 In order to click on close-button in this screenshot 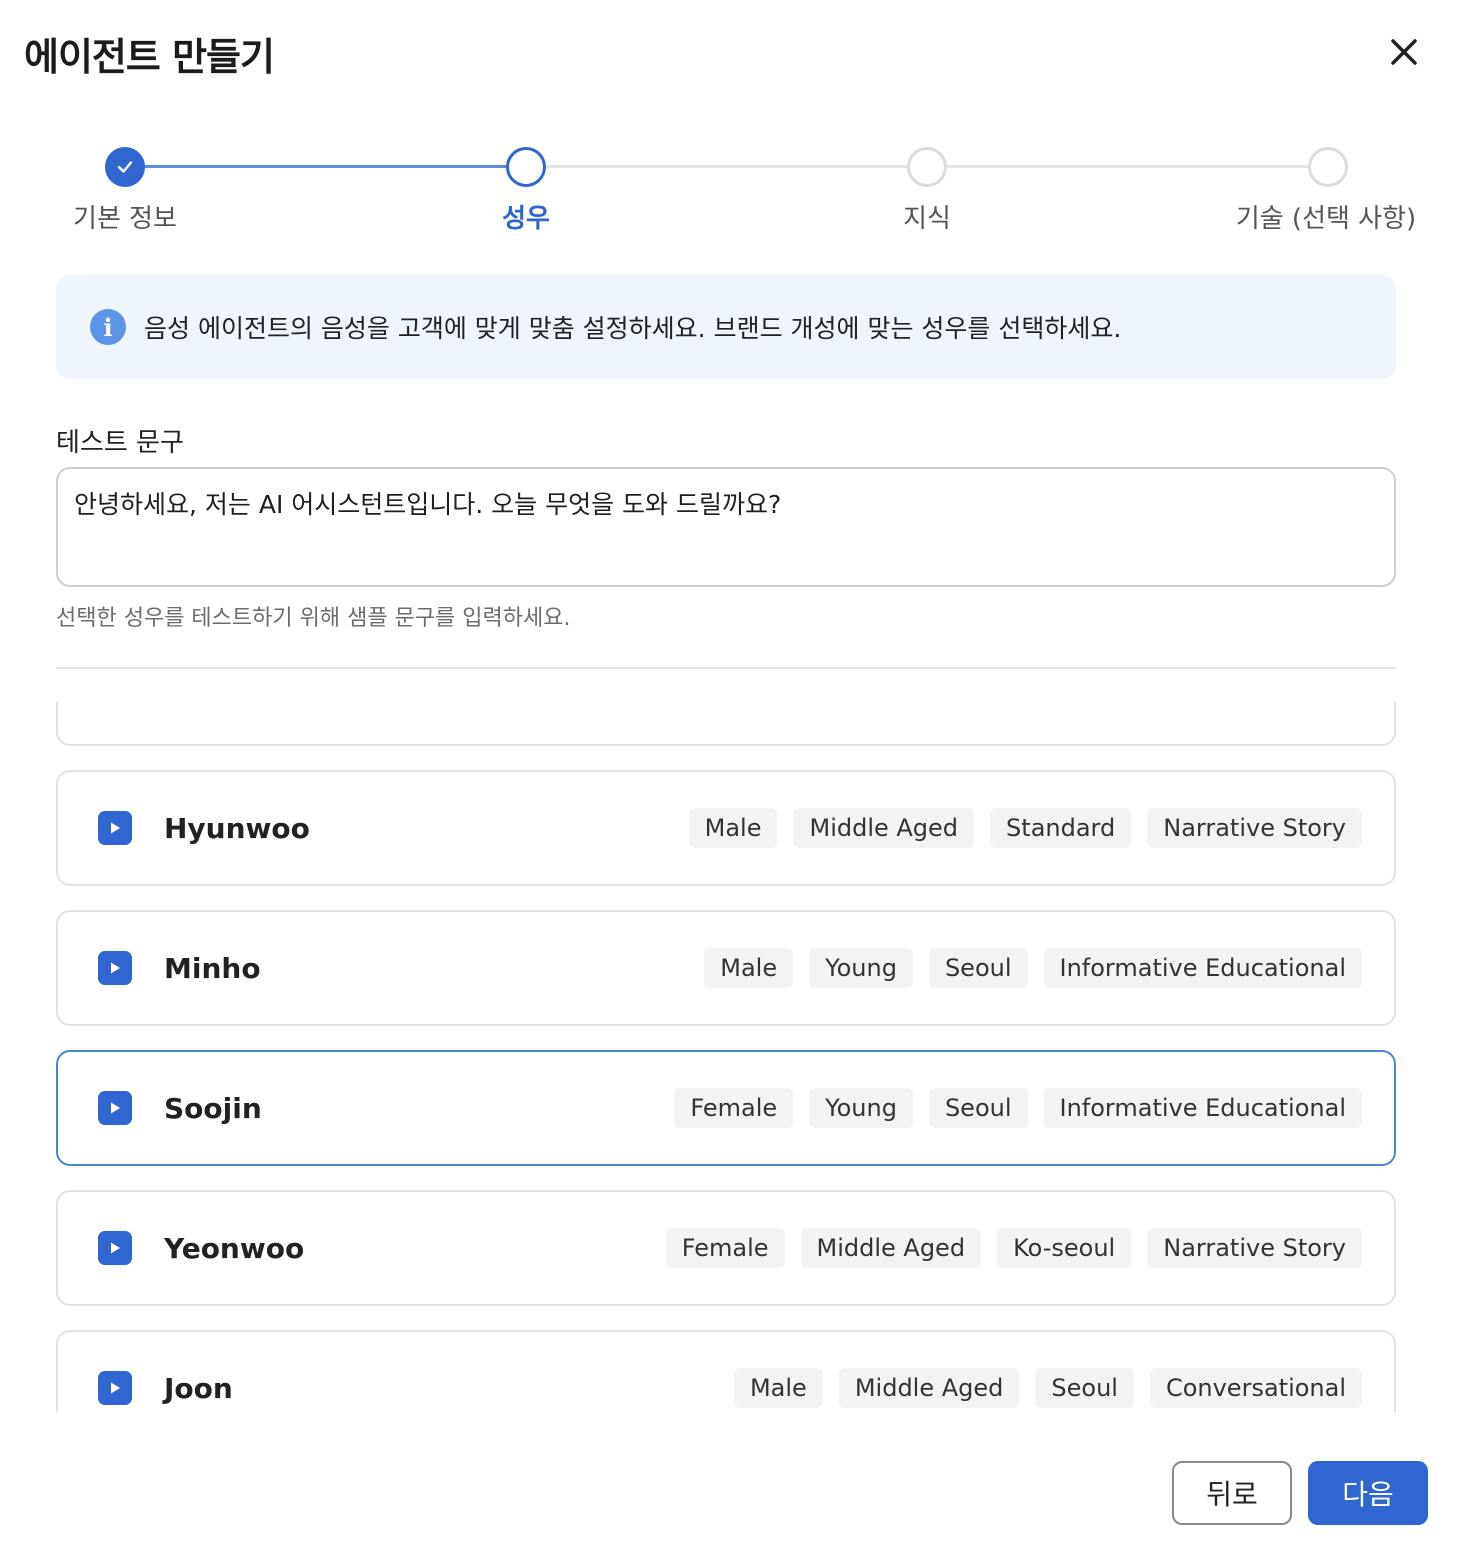, I will do `click(1404, 52)`.